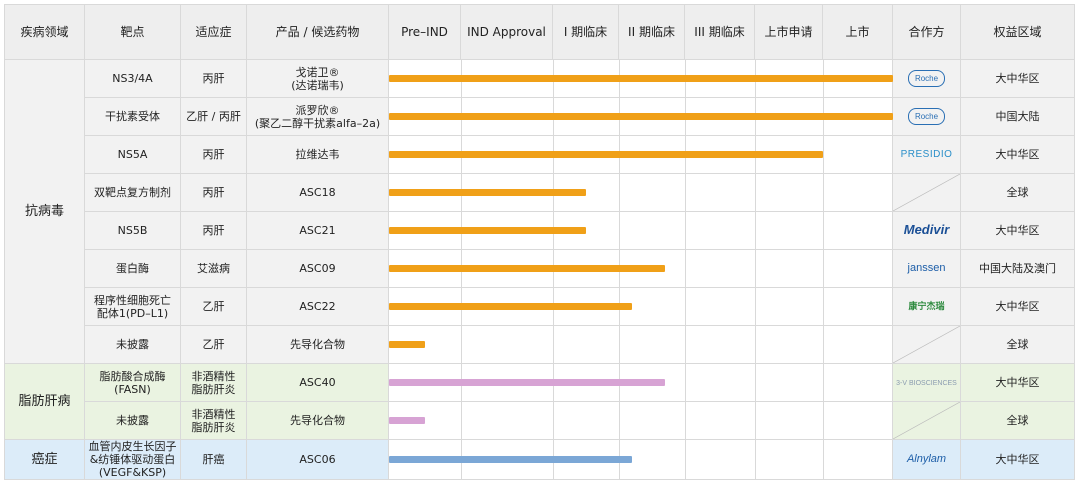 Image resolution: width=1080 pixels, height=498 pixels. Describe the element at coordinates (132, 306) in the screenshot. I see `target-cell: 程序性细胞死亡 配体1(PD–L1)` at that location.